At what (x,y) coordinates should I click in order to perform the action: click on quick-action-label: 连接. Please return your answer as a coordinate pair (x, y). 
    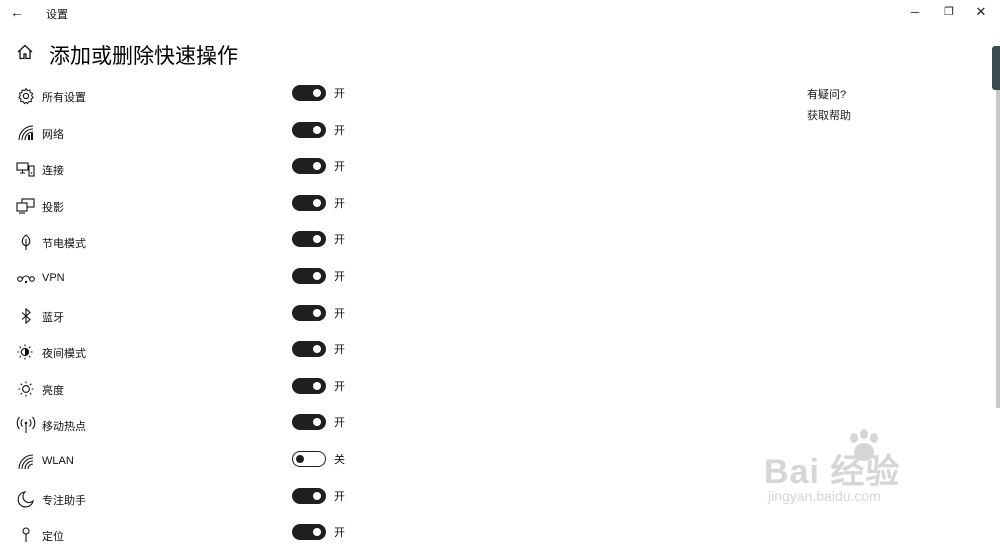
    Looking at the image, I should click on (53, 171).